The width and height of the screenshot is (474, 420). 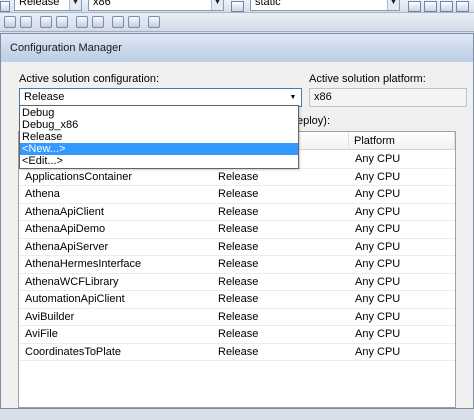 What do you see at coordinates (430, 6) in the screenshot?
I see `solution-explorer-icon` at bounding box center [430, 6].